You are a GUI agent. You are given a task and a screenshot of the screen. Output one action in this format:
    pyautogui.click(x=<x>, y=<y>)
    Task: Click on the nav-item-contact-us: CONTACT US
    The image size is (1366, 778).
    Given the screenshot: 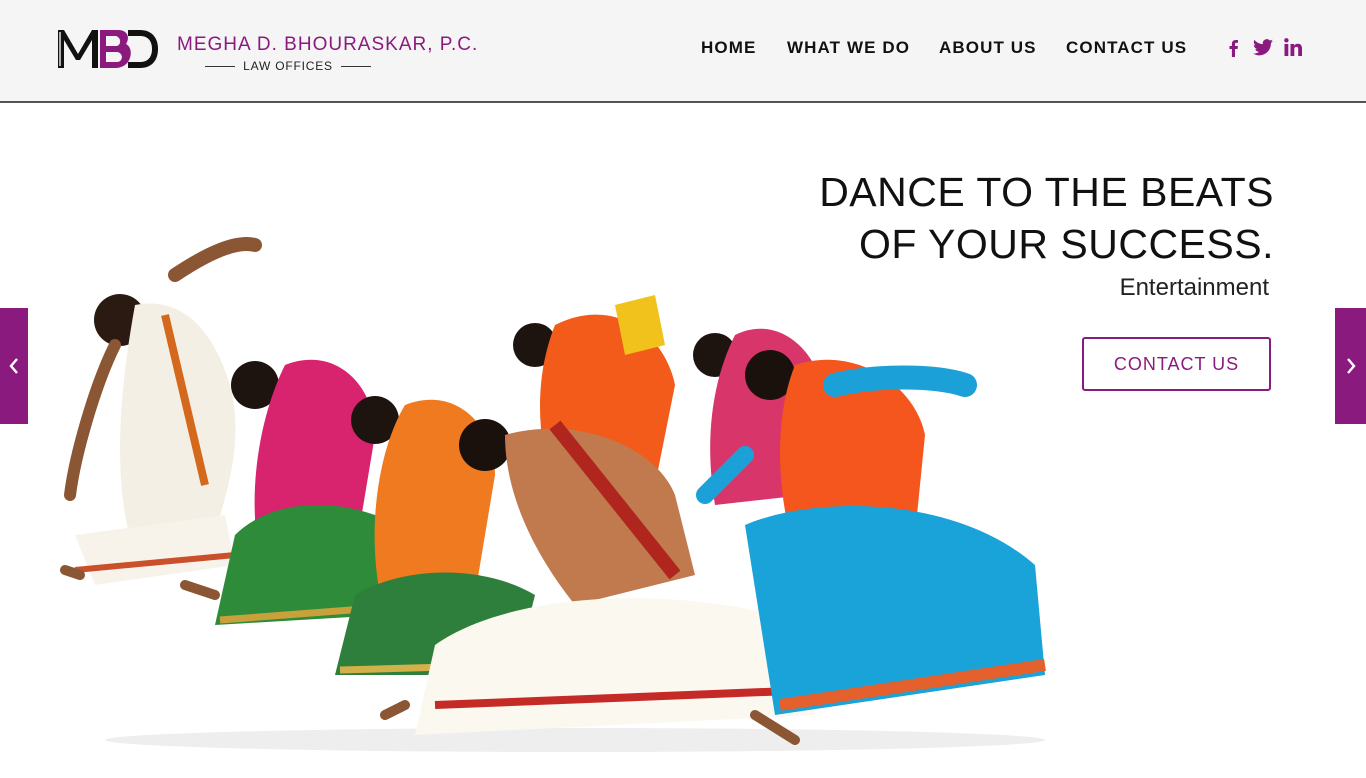 What is the action you would take?
    pyautogui.click(x=1126, y=48)
    